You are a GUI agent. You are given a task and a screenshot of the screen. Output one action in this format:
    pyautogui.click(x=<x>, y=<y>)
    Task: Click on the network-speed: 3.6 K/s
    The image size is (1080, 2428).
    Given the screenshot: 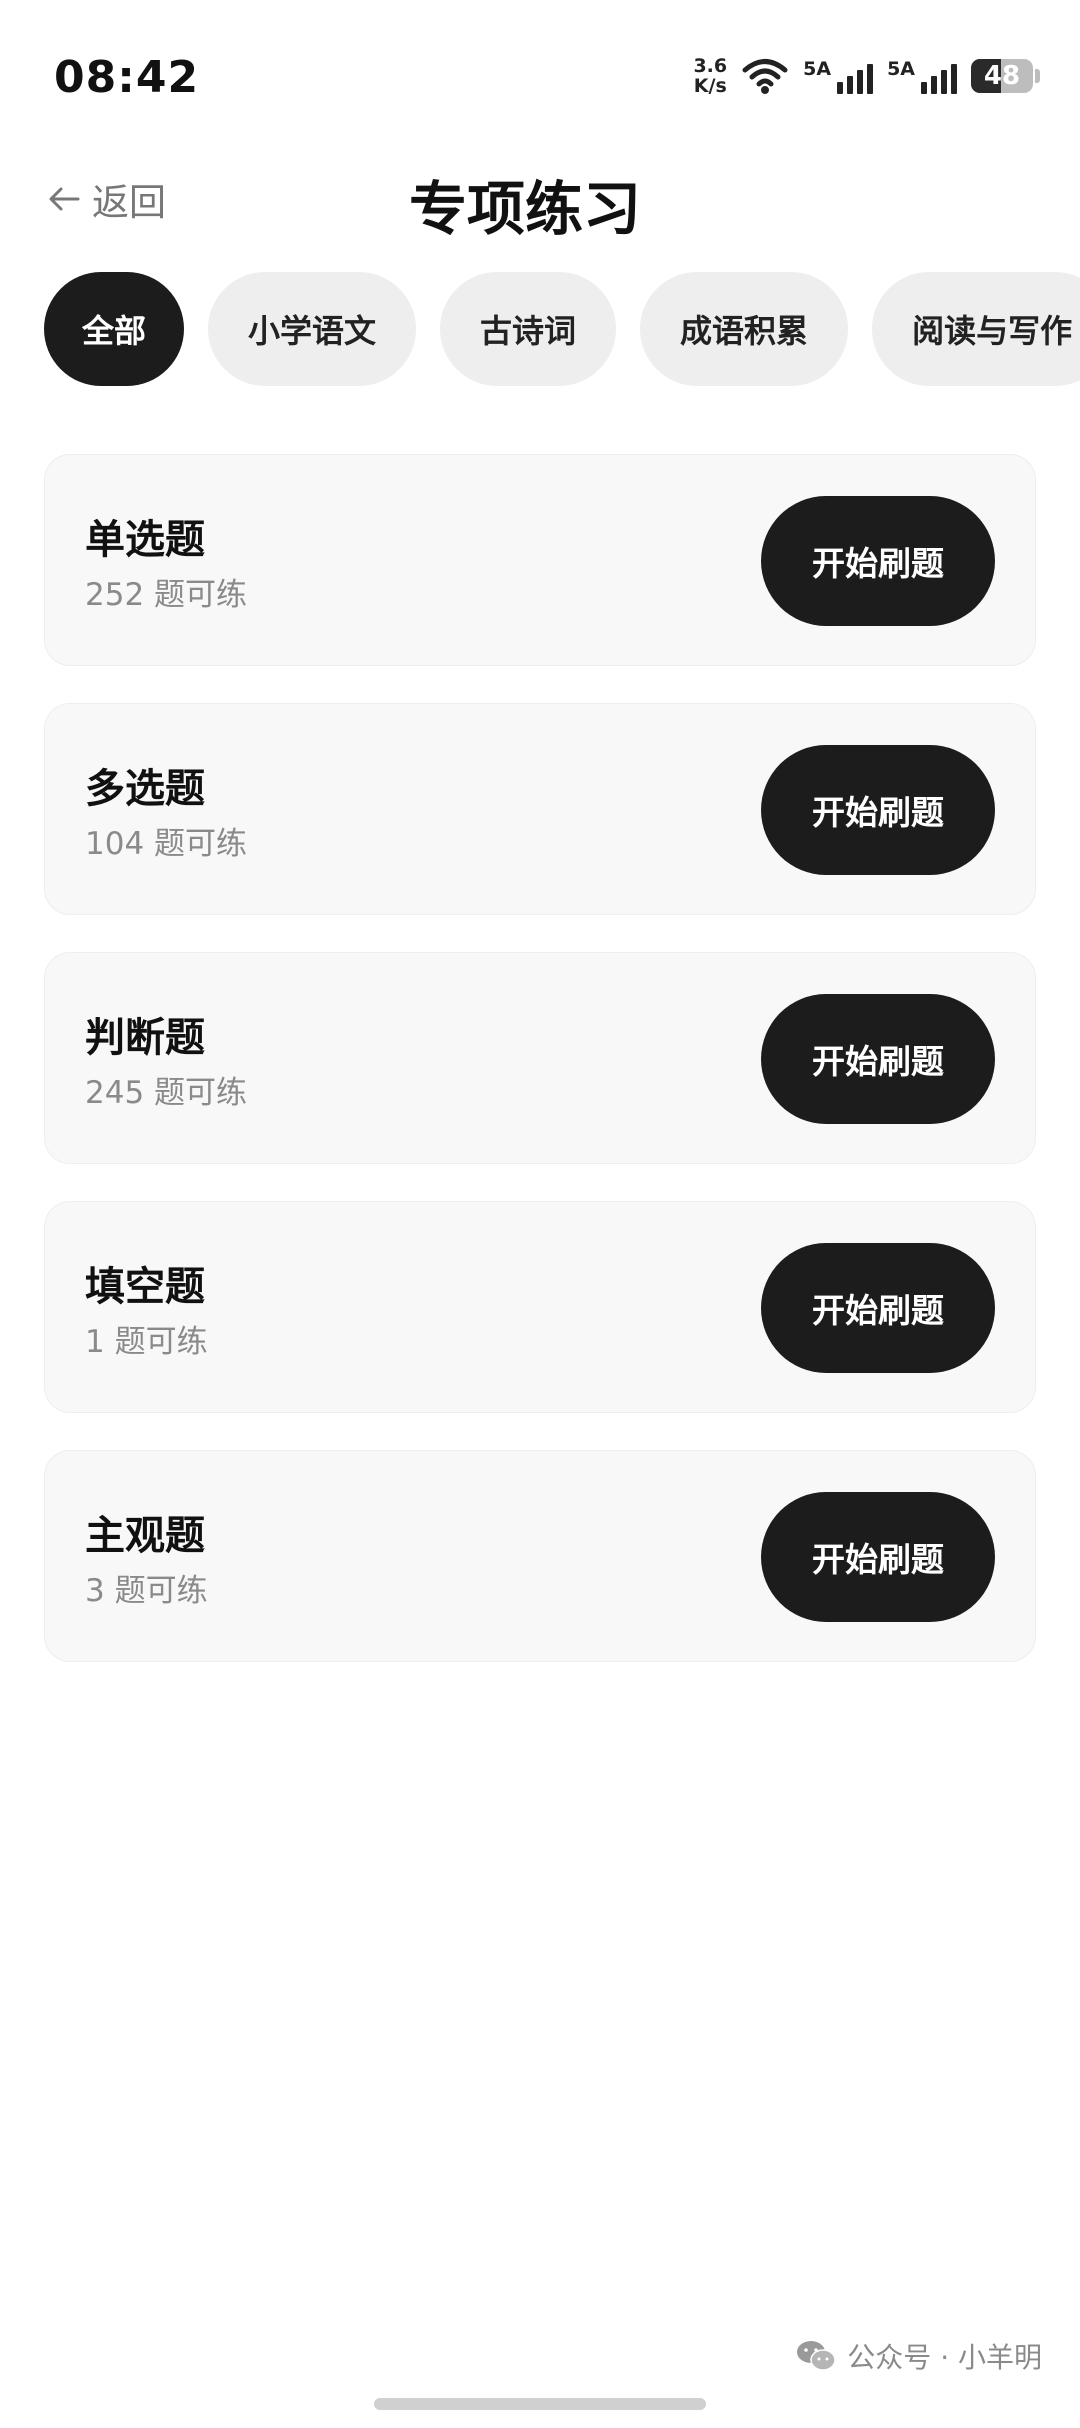 What is the action you would take?
    pyautogui.click(x=710, y=76)
    